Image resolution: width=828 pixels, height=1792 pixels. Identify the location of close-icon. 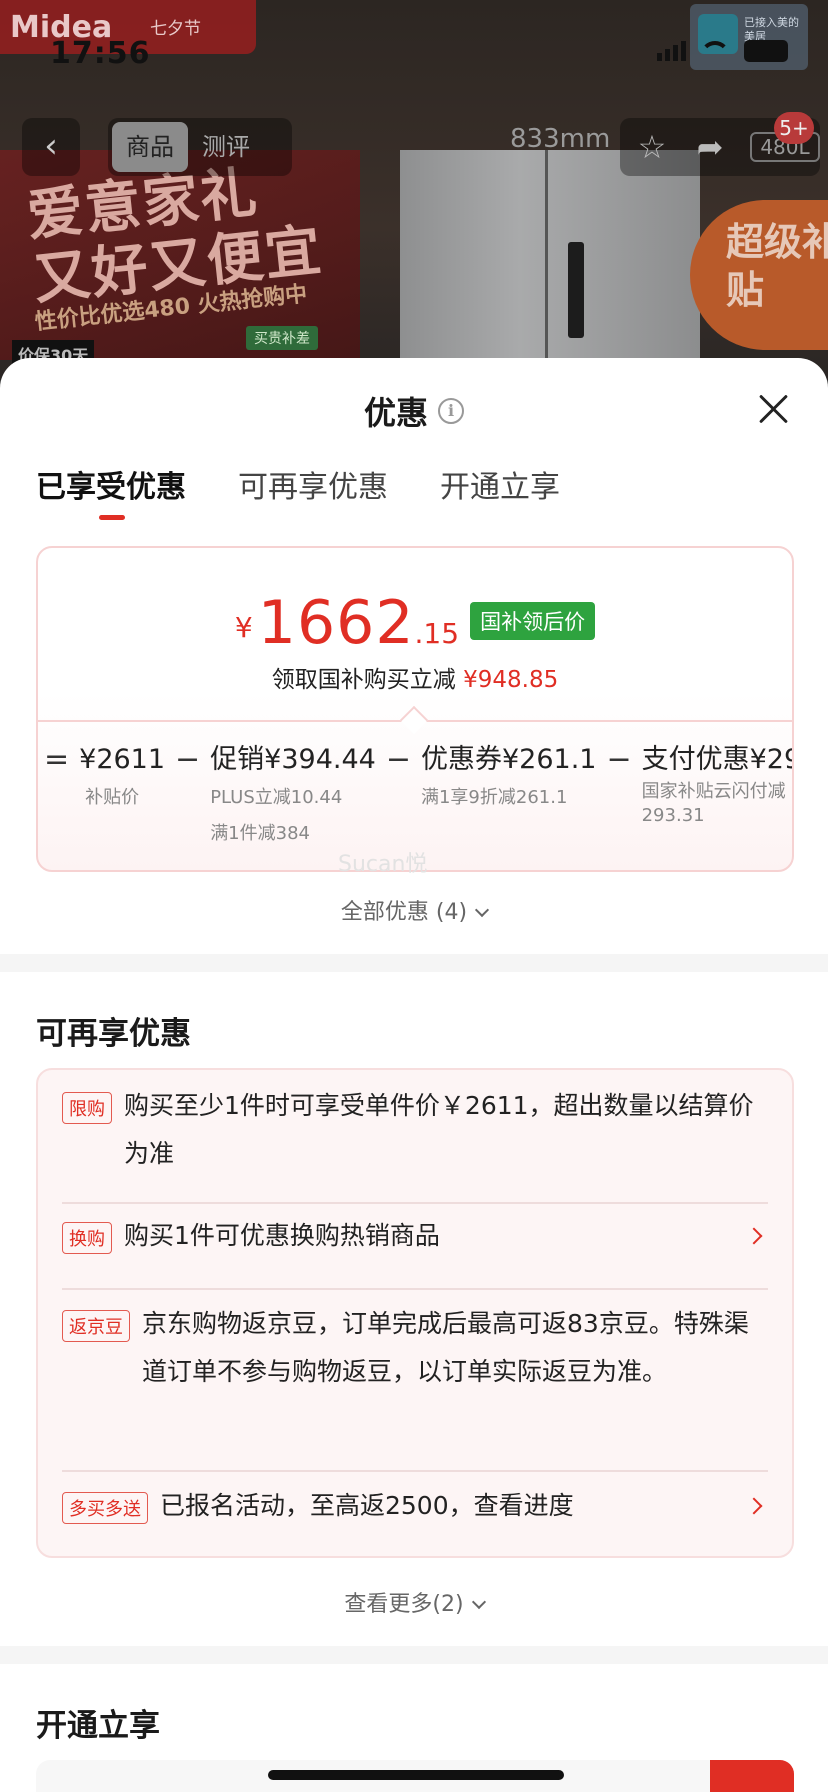
(773, 409).